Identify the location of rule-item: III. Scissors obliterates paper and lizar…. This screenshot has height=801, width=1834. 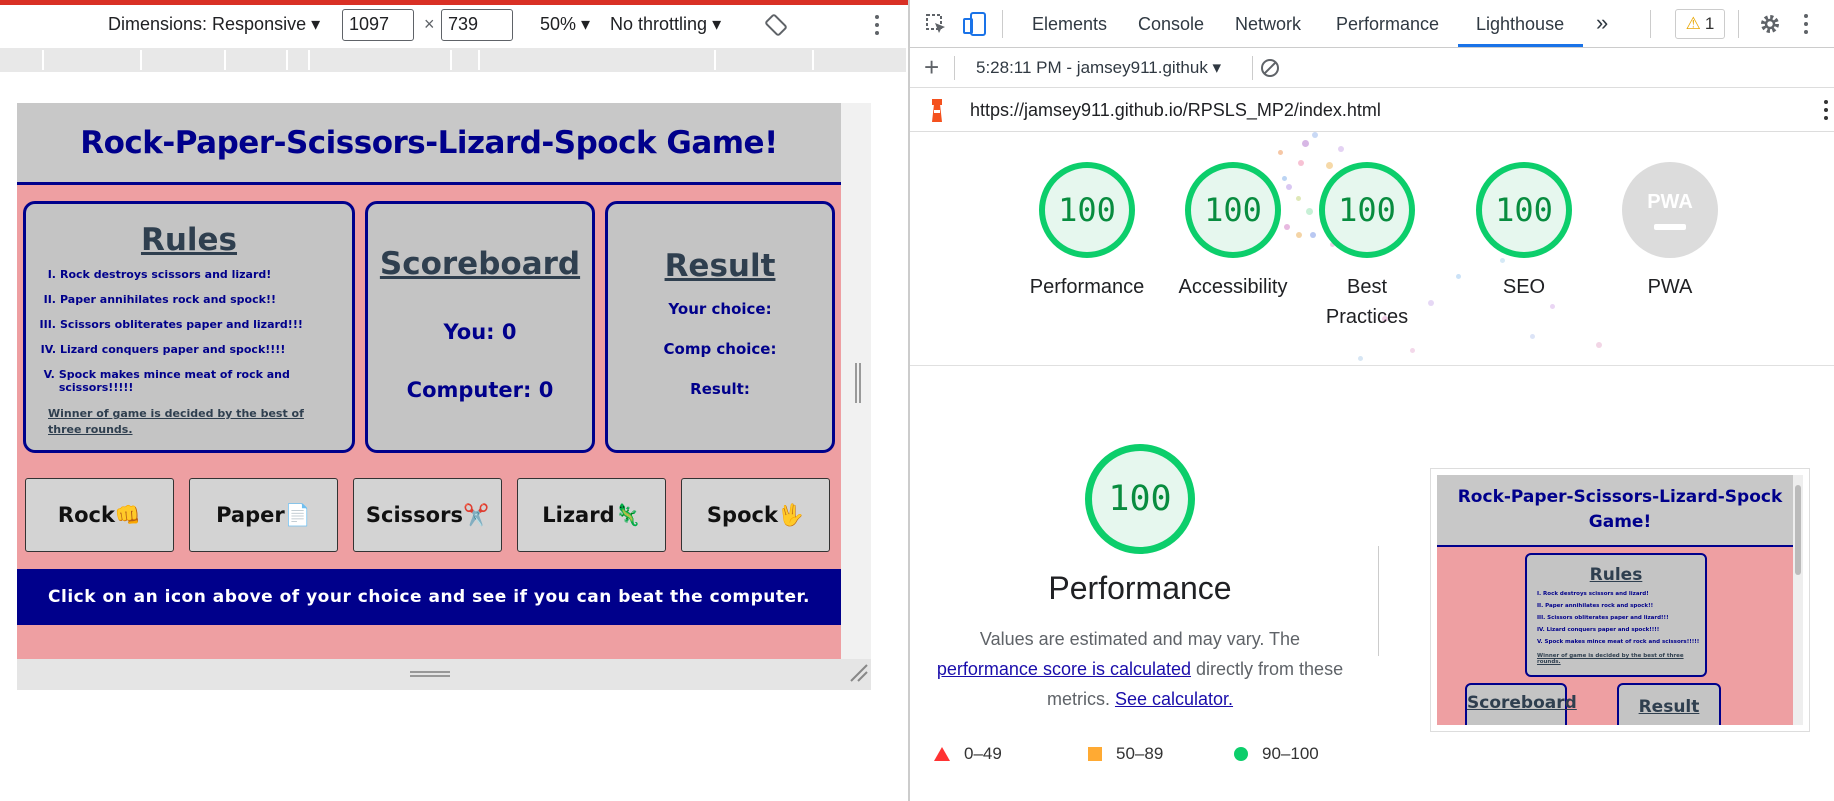
(193, 324).